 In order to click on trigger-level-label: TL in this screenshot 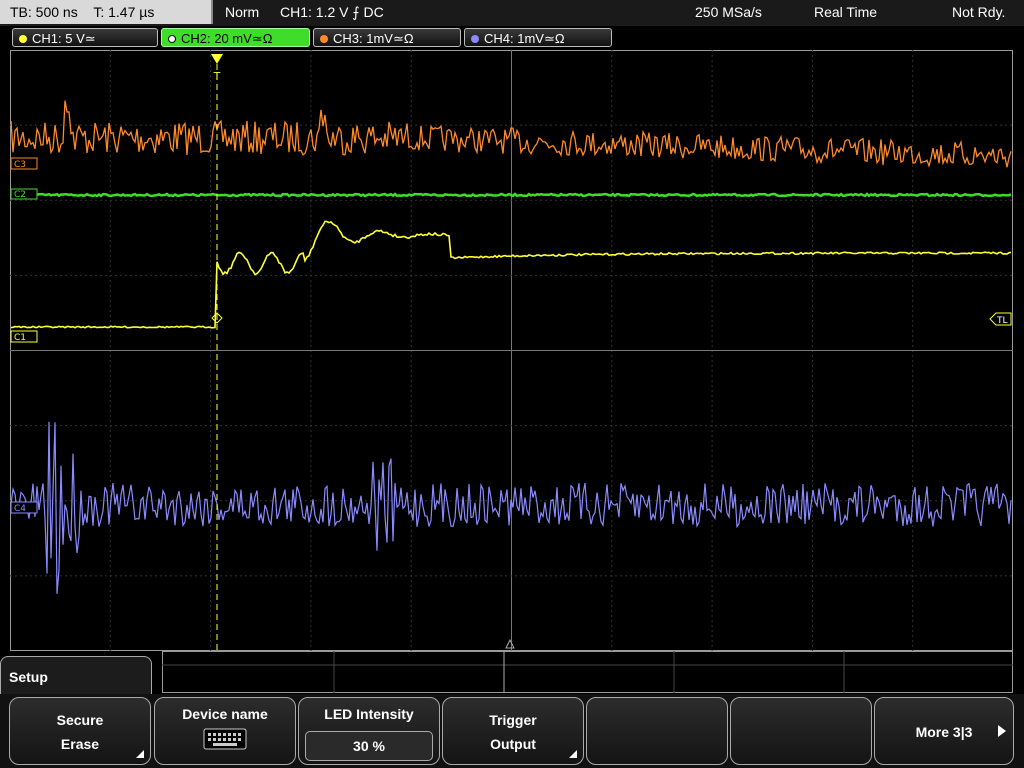, I will do `click(1002, 321)`.